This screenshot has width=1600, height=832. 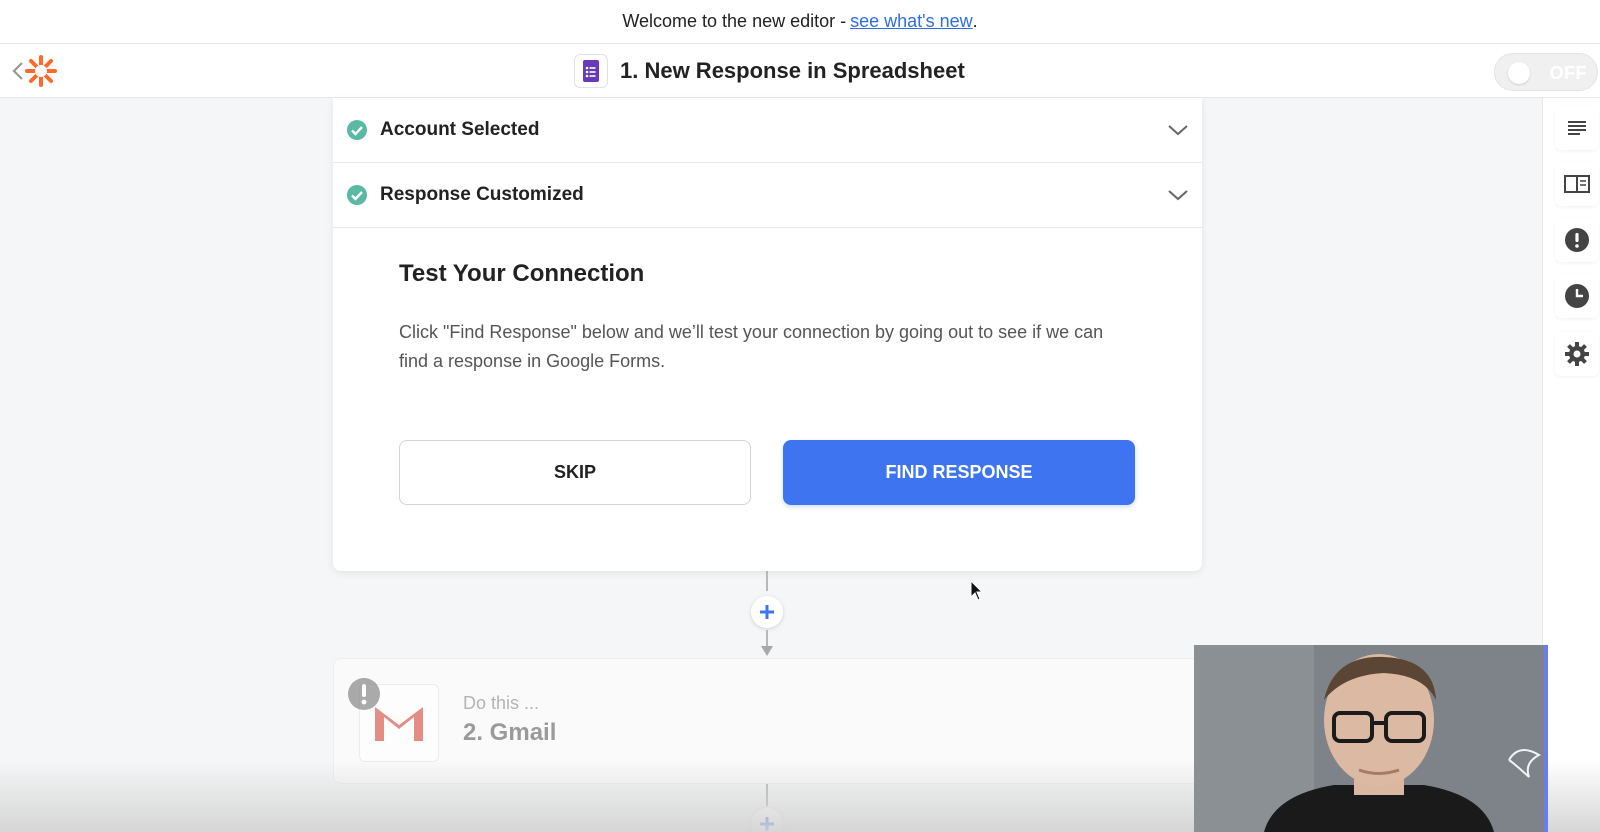 I want to click on section-account-selected: Account Selected, so click(x=767, y=130).